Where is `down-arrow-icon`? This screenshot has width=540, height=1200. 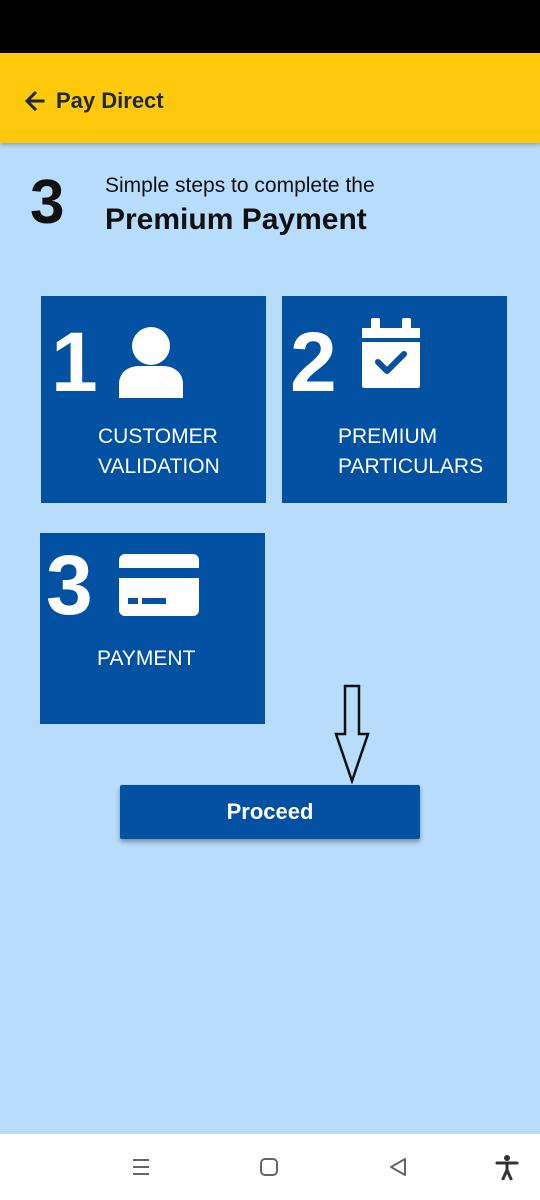 down-arrow-icon is located at coordinates (352, 734).